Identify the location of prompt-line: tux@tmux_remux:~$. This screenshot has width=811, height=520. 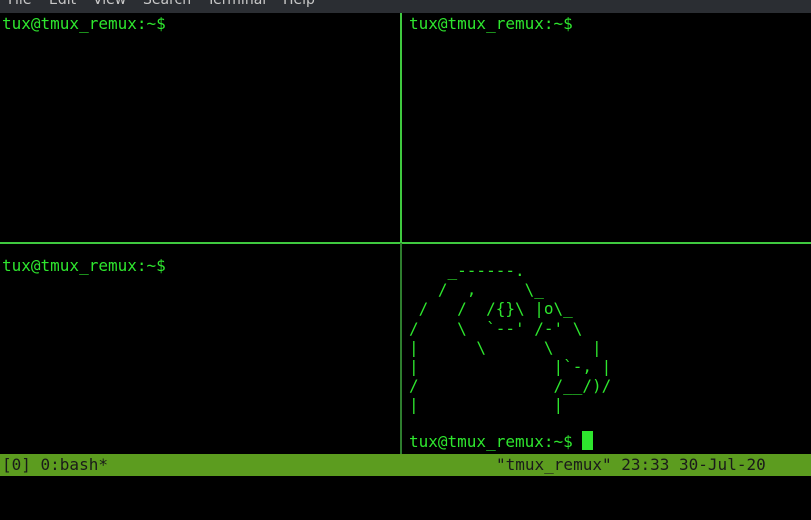
(501, 442).